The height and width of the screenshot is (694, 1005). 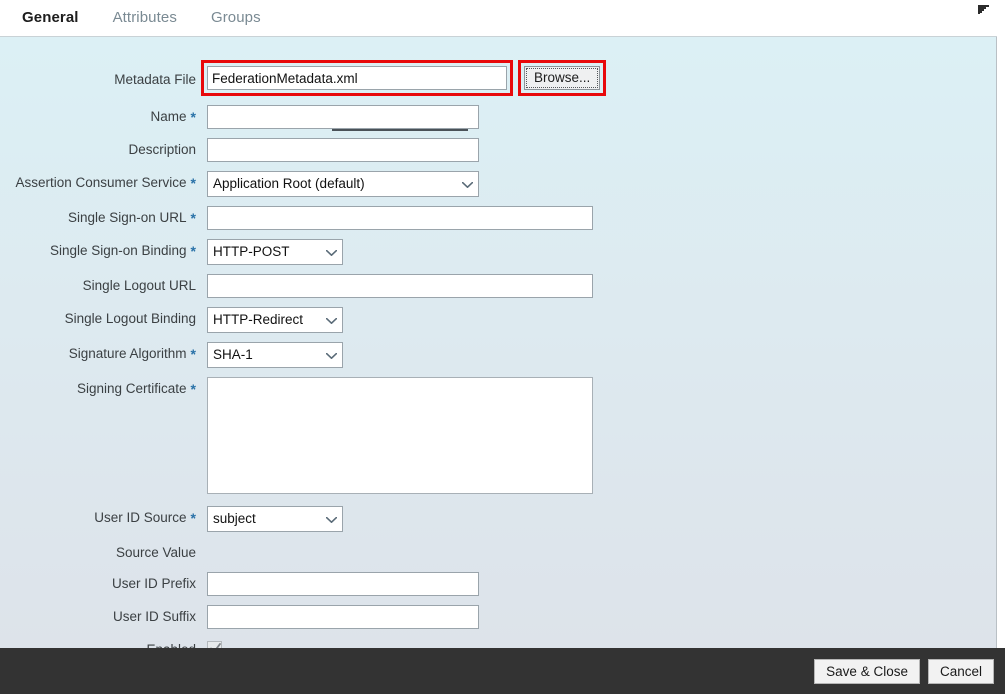 What do you see at coordinates (130, 318) in the screenshot?
I see `label-text: Single Logout Binding` at bounding box center [130, 318].